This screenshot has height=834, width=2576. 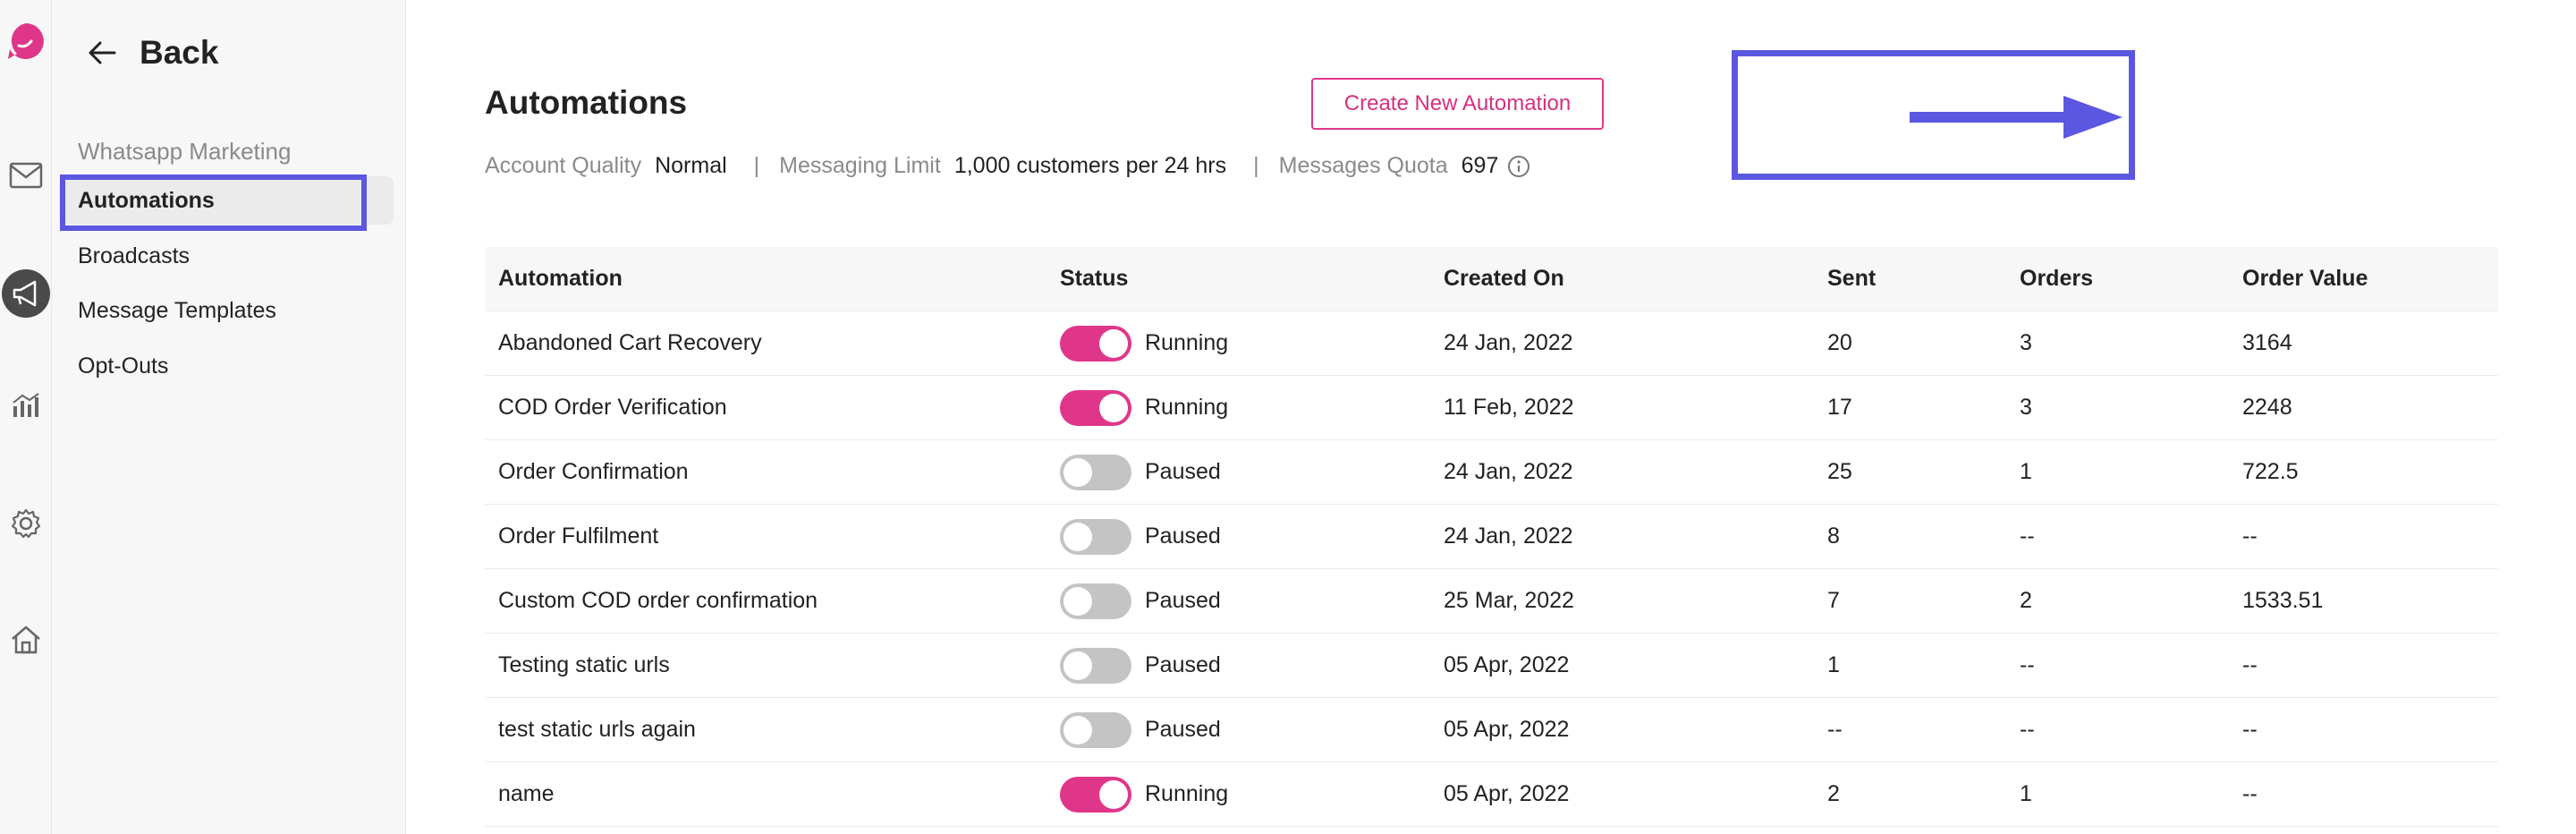 What do you see at coordinates (1090, 165) in the screenshot?
I see `messaging-limit-value: 1,000 customers per 24 hrs` at bounding box center [1090, 165].